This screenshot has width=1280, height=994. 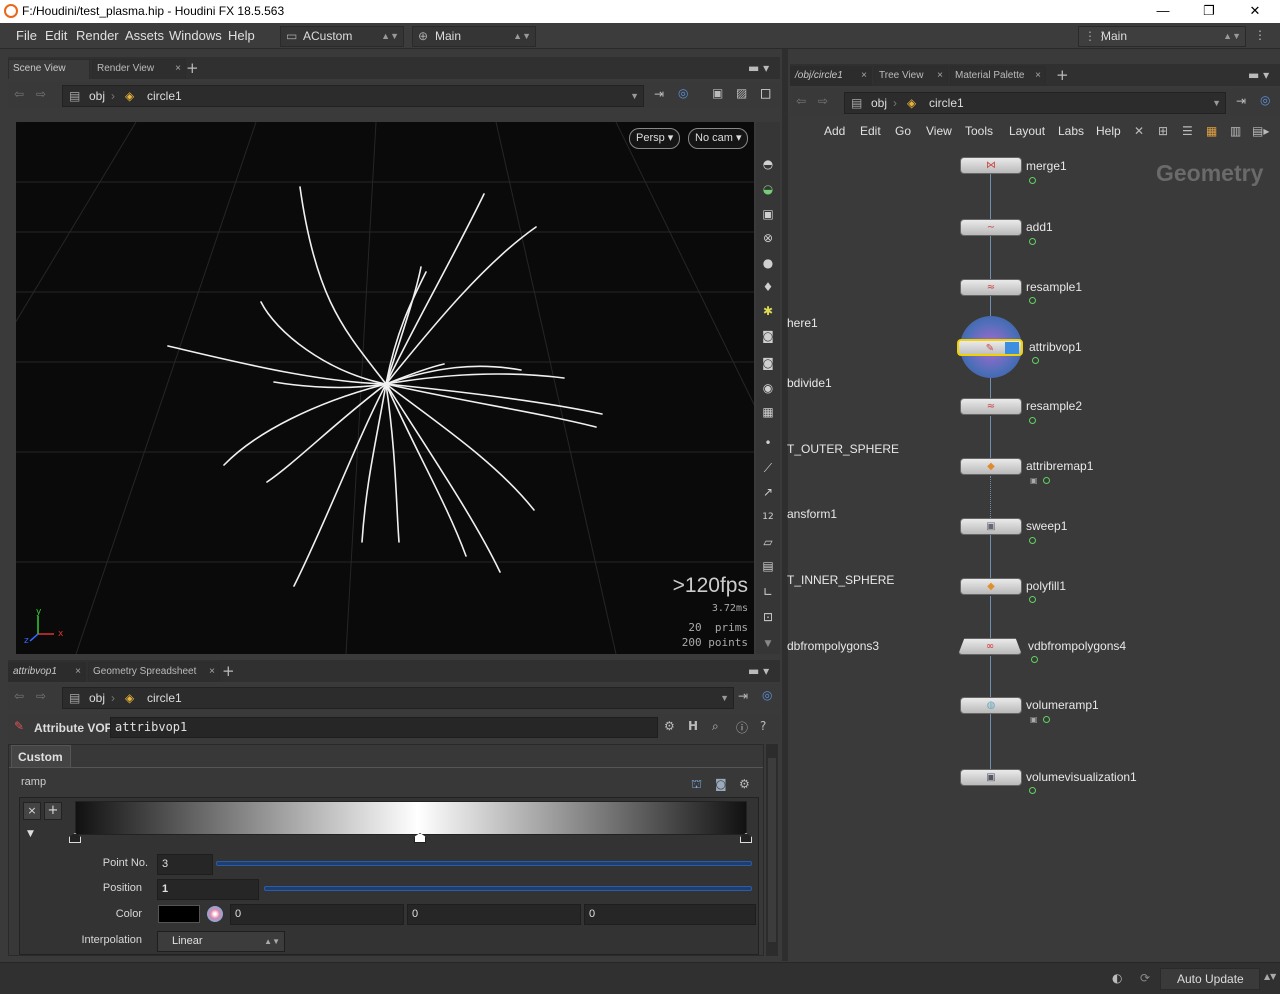 I want to click on tab-render-view: Render View ×, so click(x=139, y=69).